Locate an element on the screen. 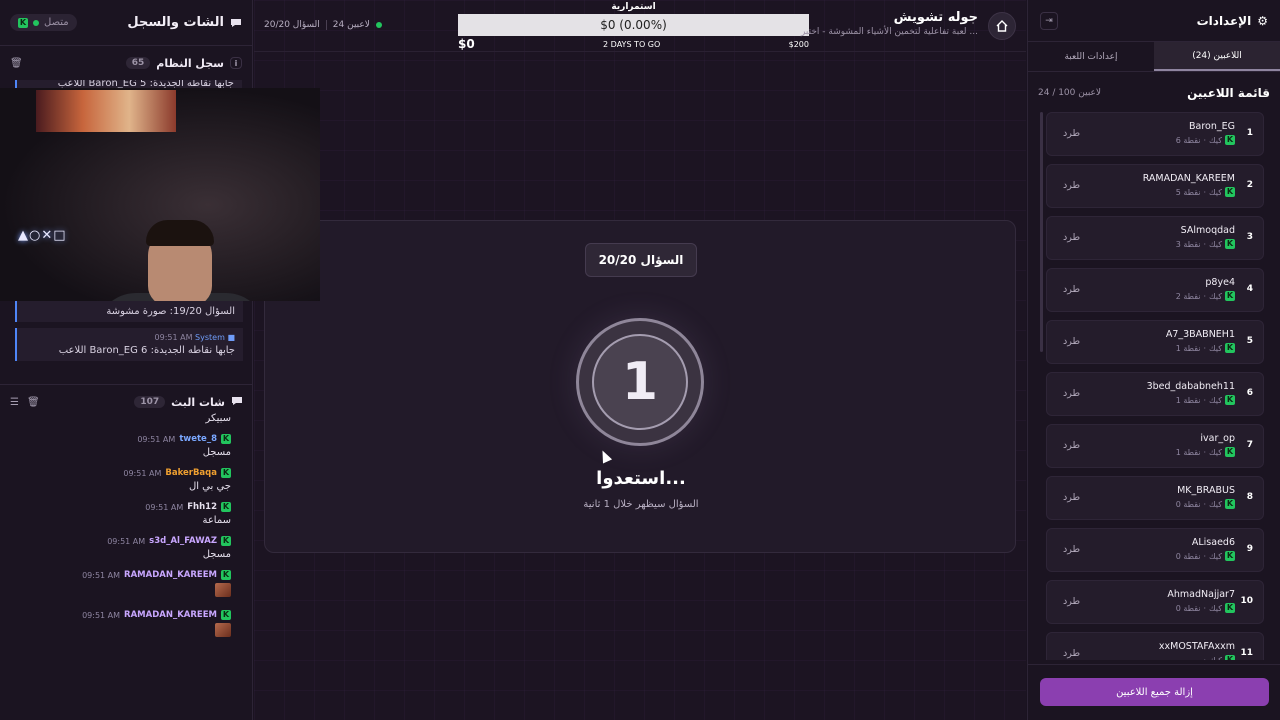 The width and height of the screenshot is (1280, 720). player-name: AhmadNajjar7 is located at coordinates (1201, 594).